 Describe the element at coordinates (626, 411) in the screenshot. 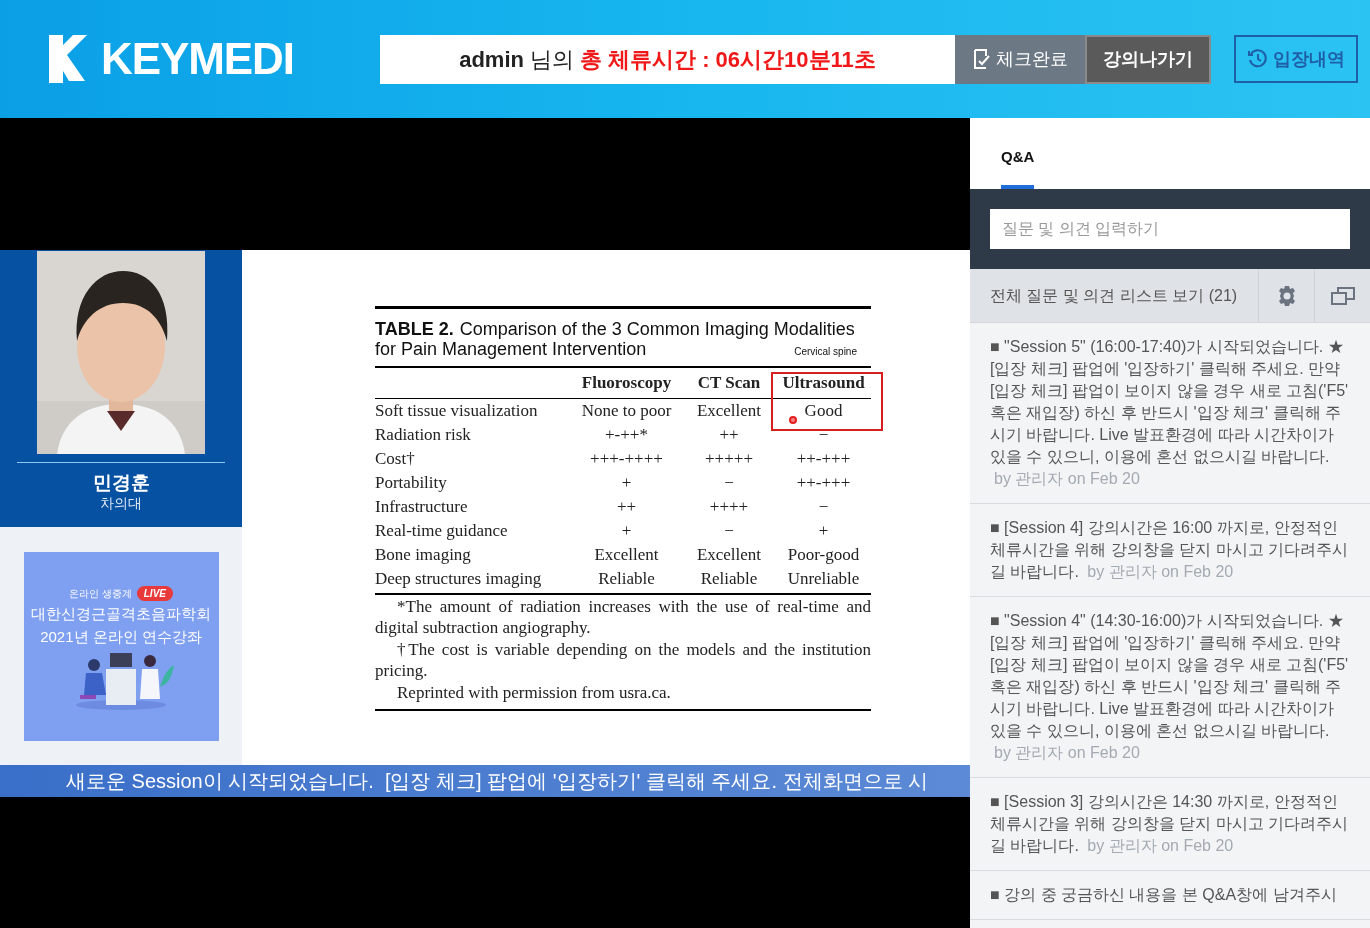

I see `table-cell: None to poor` at that location.